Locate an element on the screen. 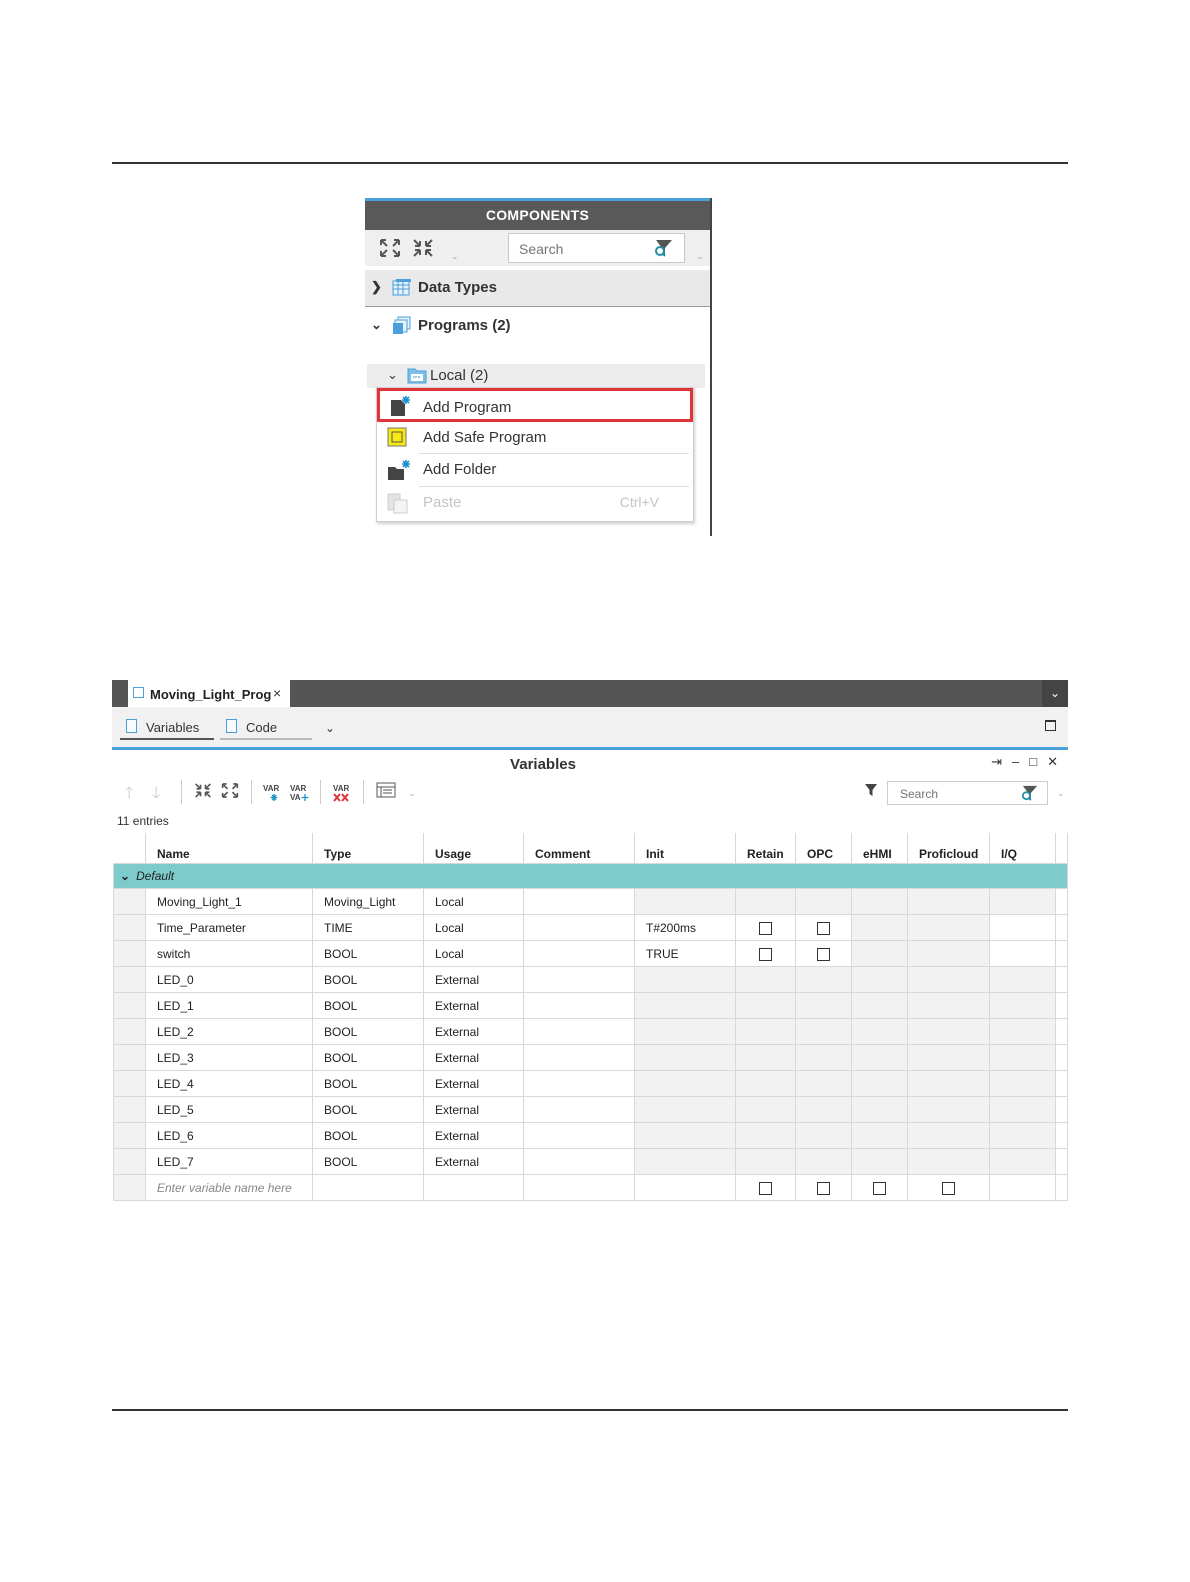  tree-item-programs: ⌄ Programs (2) is located at coordinates (537, 326).